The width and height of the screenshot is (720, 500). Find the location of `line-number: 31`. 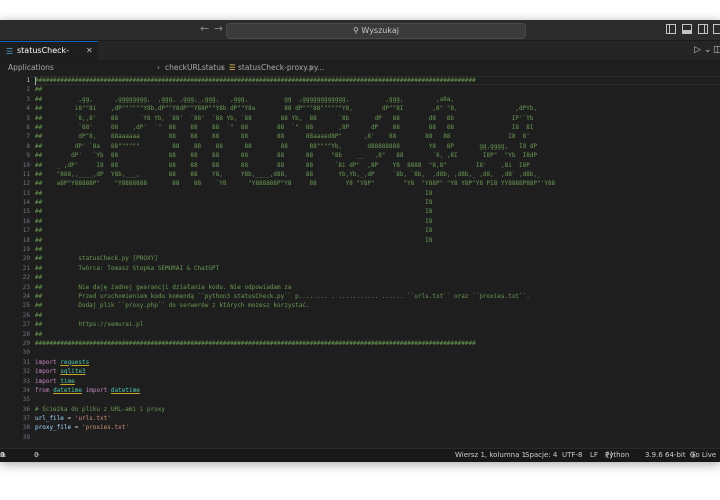

line-number: 31 is located at coordinates (26, 362).